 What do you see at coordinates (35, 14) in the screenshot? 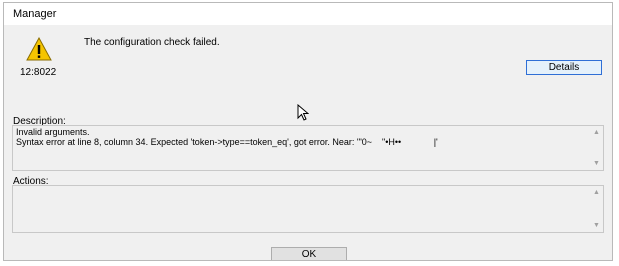
I see `window-title: Manager` at bounding box center [35, 14].